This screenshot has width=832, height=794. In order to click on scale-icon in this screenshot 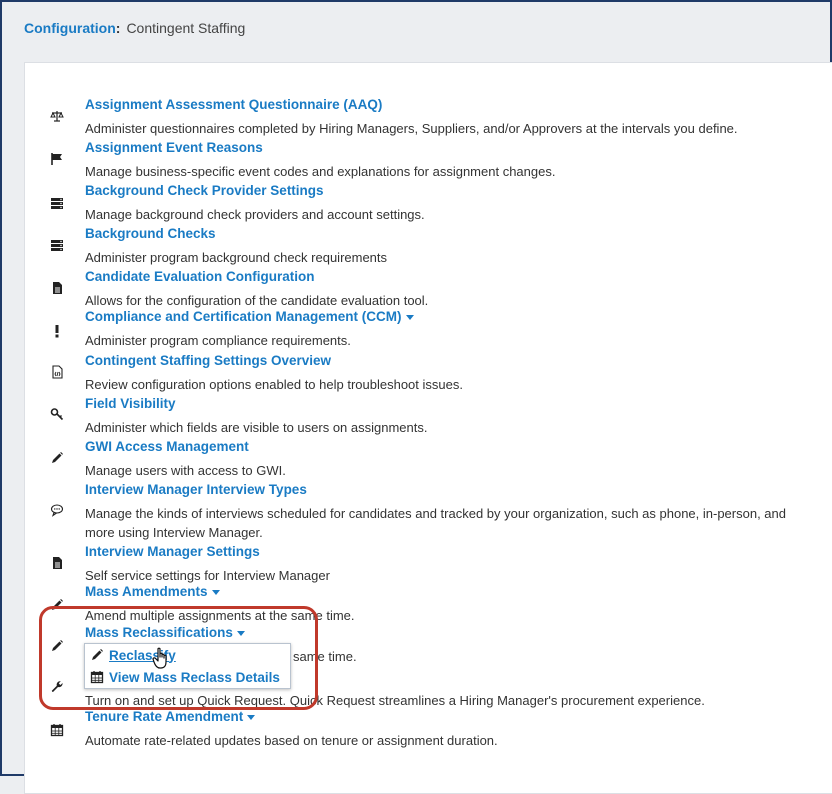, I will do `click(57, 116)`.